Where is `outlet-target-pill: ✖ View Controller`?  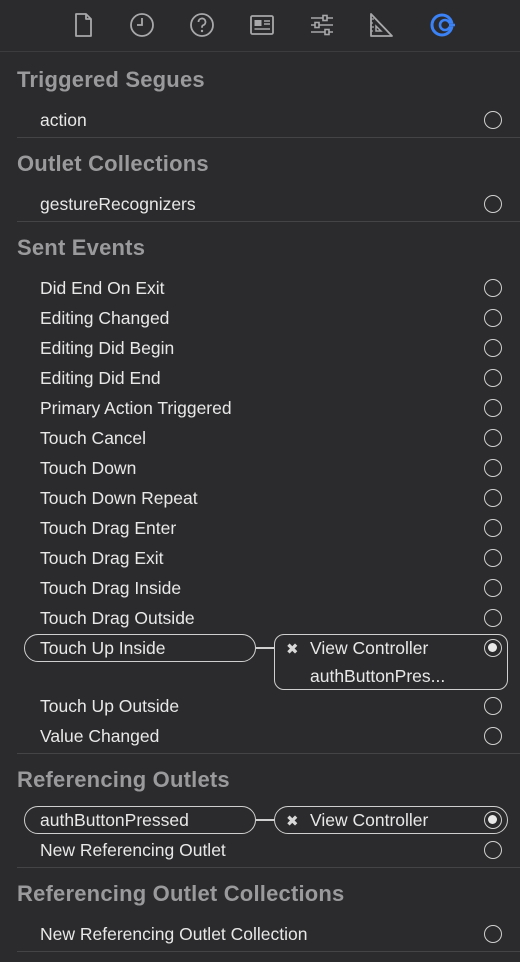
outlet-target-pill: ✖ View Controller is located at coordinates (391, 820).